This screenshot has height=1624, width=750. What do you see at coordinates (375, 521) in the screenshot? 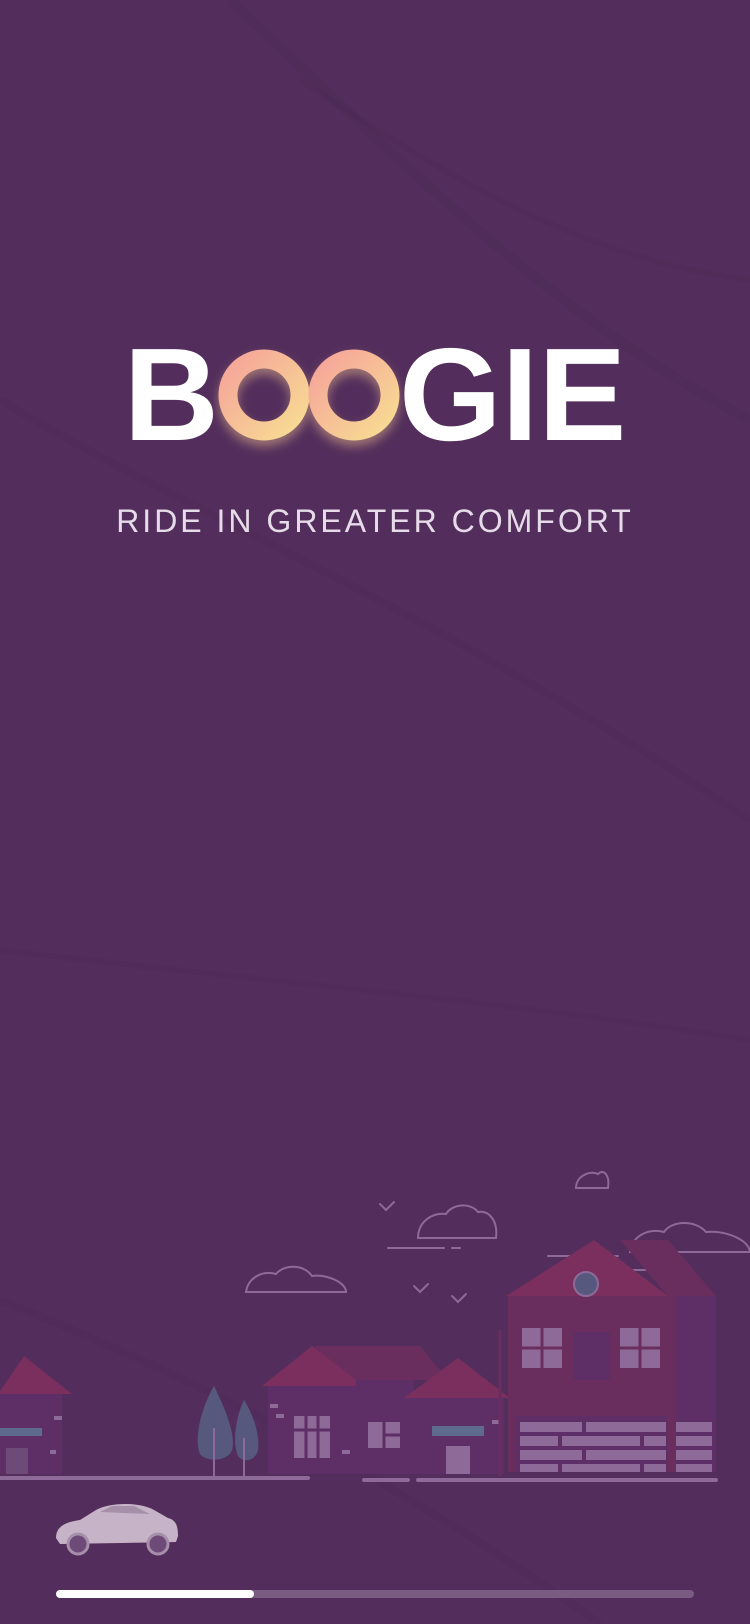
I see `tagline: RIDE IN GREATER COMFORT` at bounding box center [375, 521].